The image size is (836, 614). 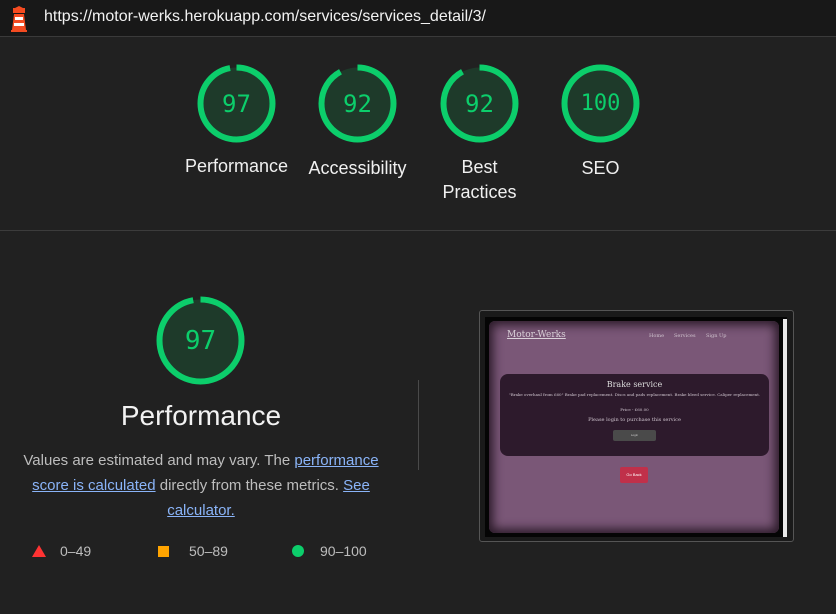 I want to click on legend-fail: 0–49, so click(x=61, y=551).